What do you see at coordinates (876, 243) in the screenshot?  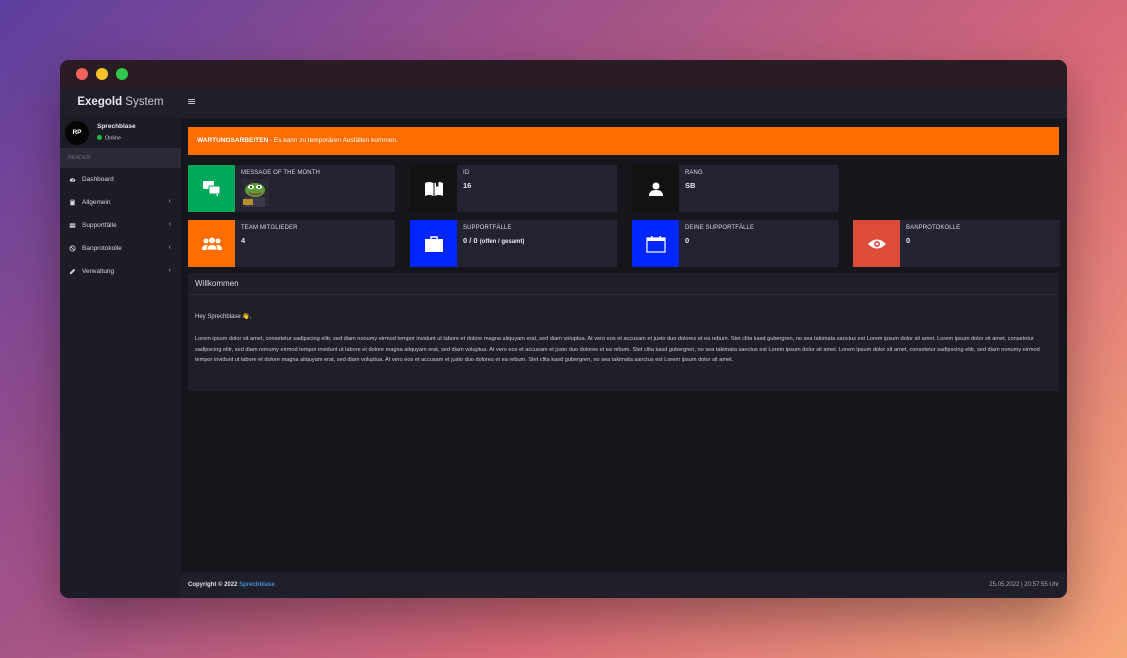 I see `eye-icon` at bounding box center [876, 243].